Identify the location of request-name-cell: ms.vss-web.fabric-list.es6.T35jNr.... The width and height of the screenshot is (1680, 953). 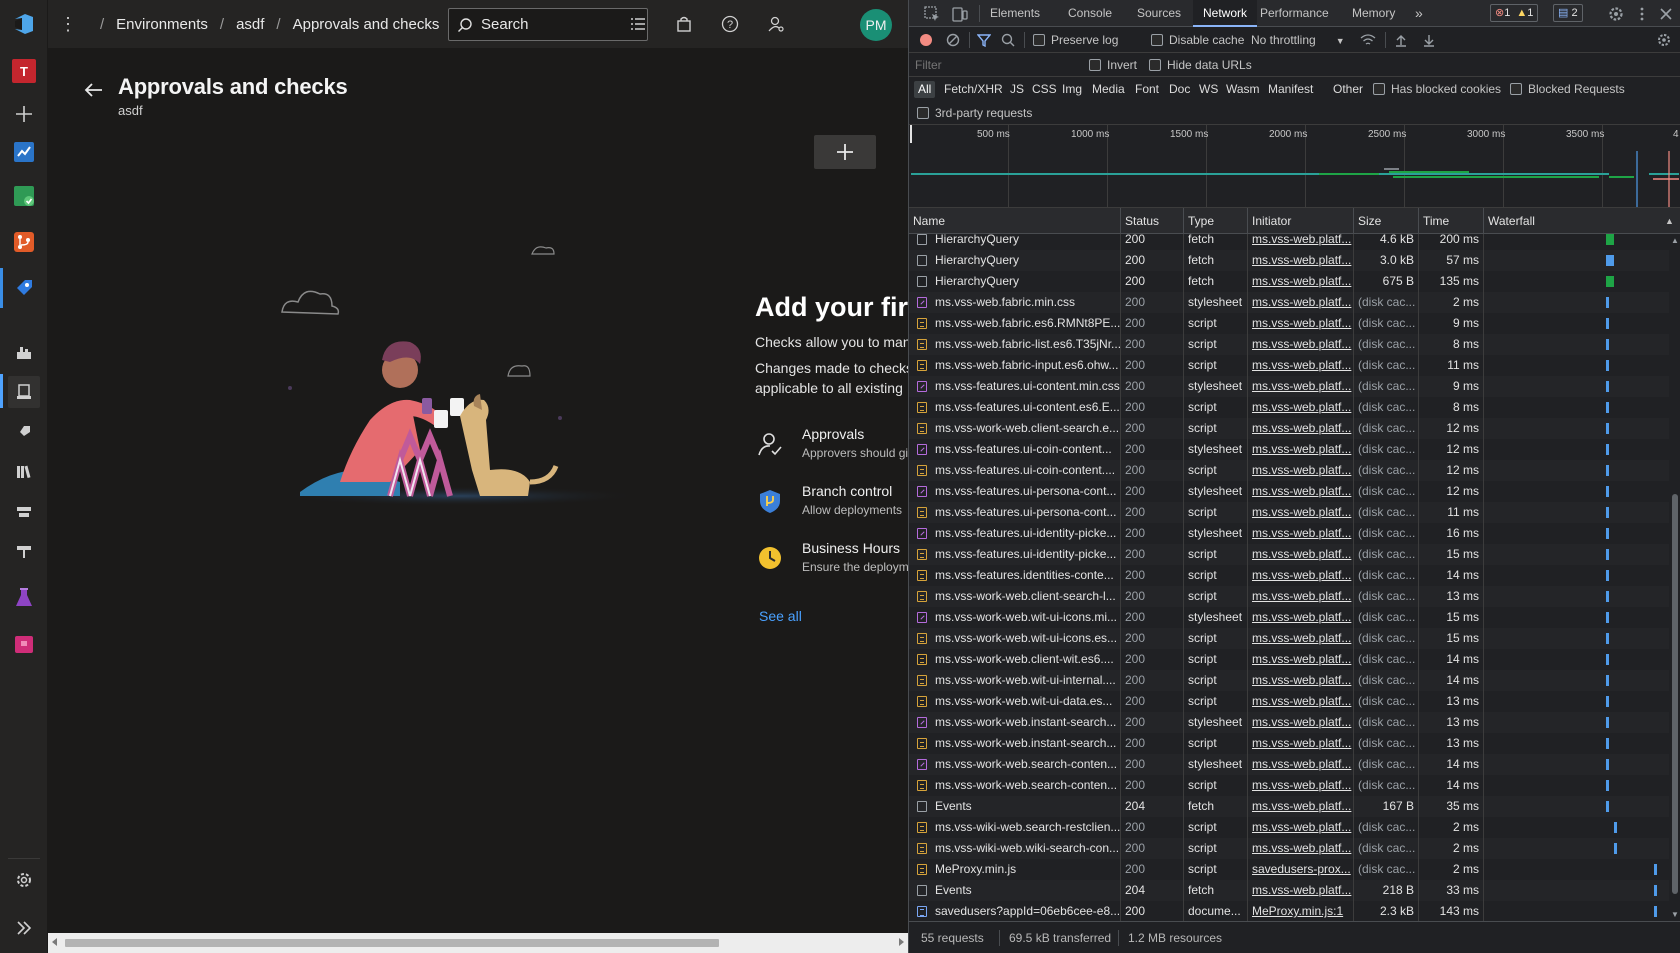
(1015, 344).